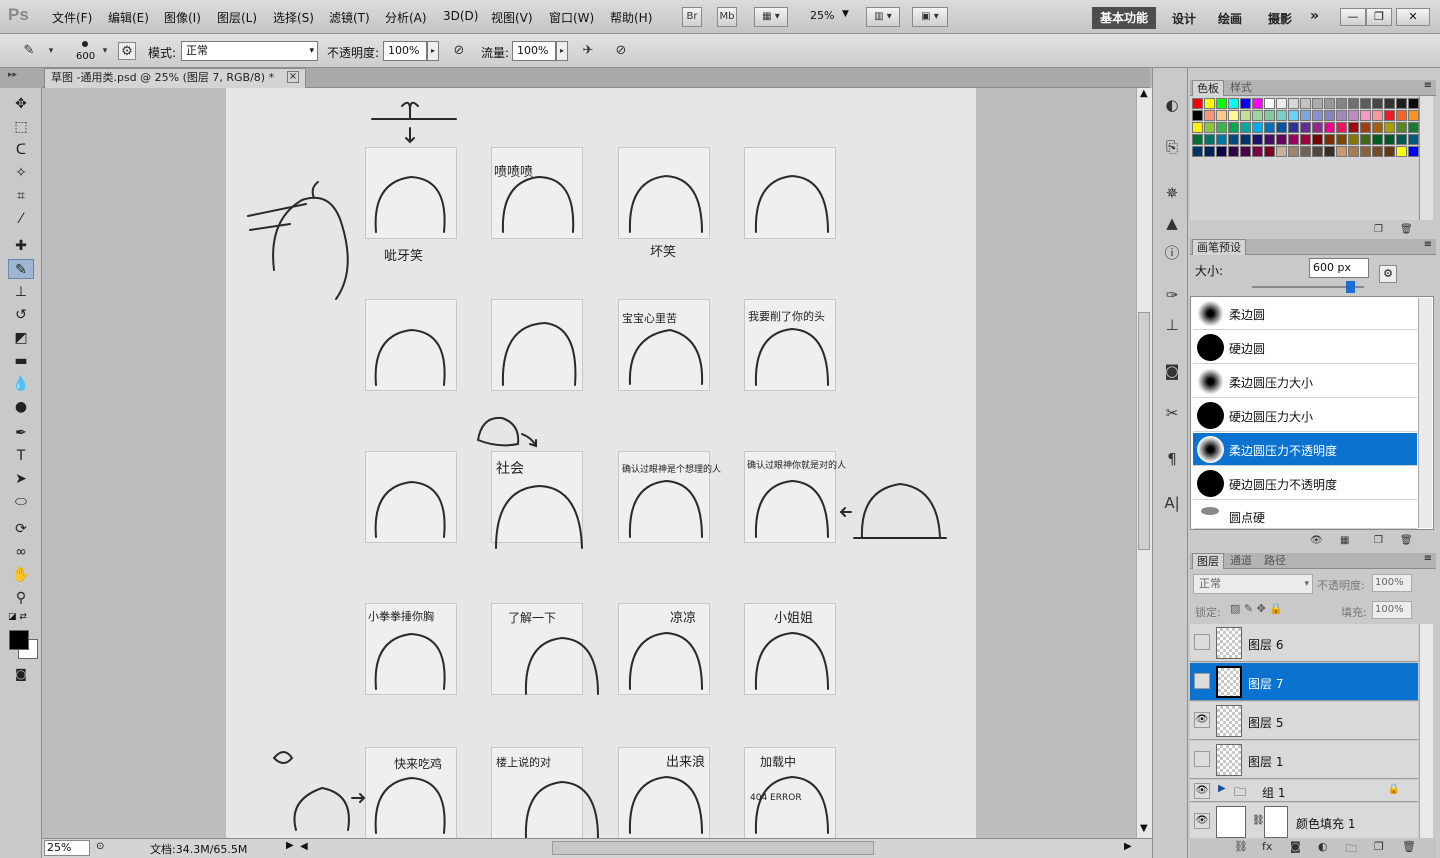  I want to click on trash-icon: 🗑, so click(1406, 229).